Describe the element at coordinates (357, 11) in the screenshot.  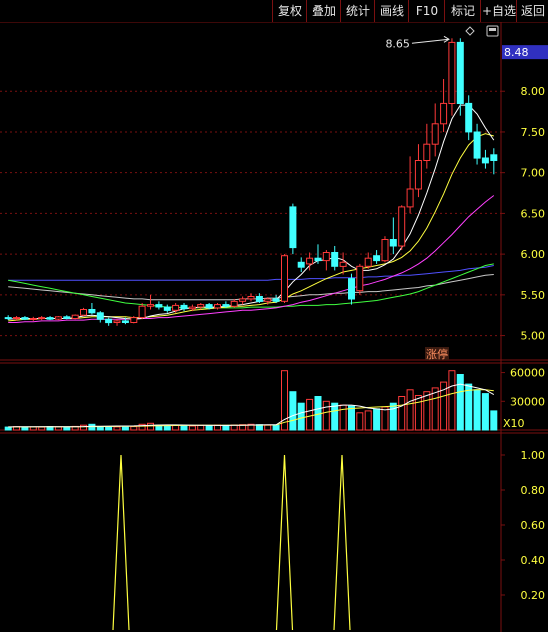
I see `statistics-button: 统计` at that location.